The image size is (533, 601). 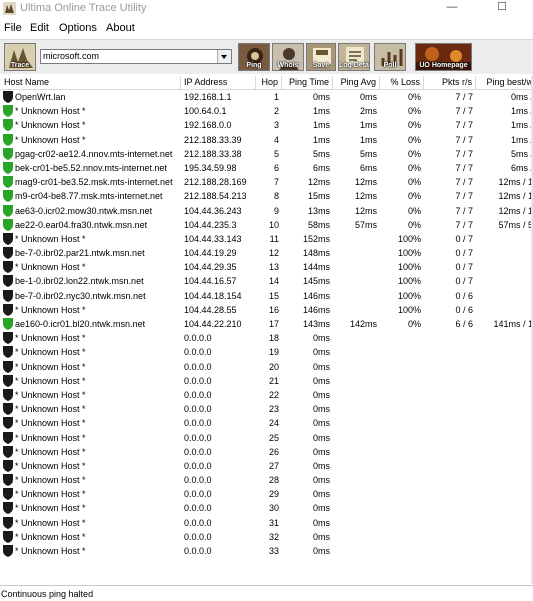 I want to click on table-row: * Unknown Host * 0.0.0.0 25 0ms, so click(x=266, y=438).